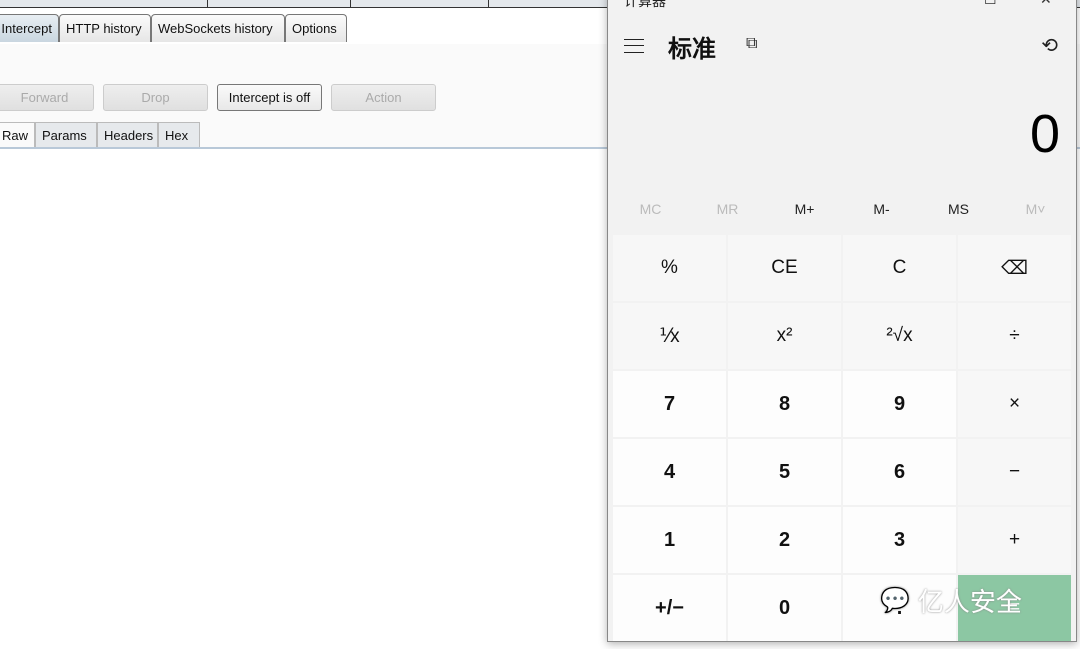 The height and width of the screenshot is (649, 1080). Describe the element at coordinates (127, 135) in the screenshot. I see `tab-headers: Headers` at that location.